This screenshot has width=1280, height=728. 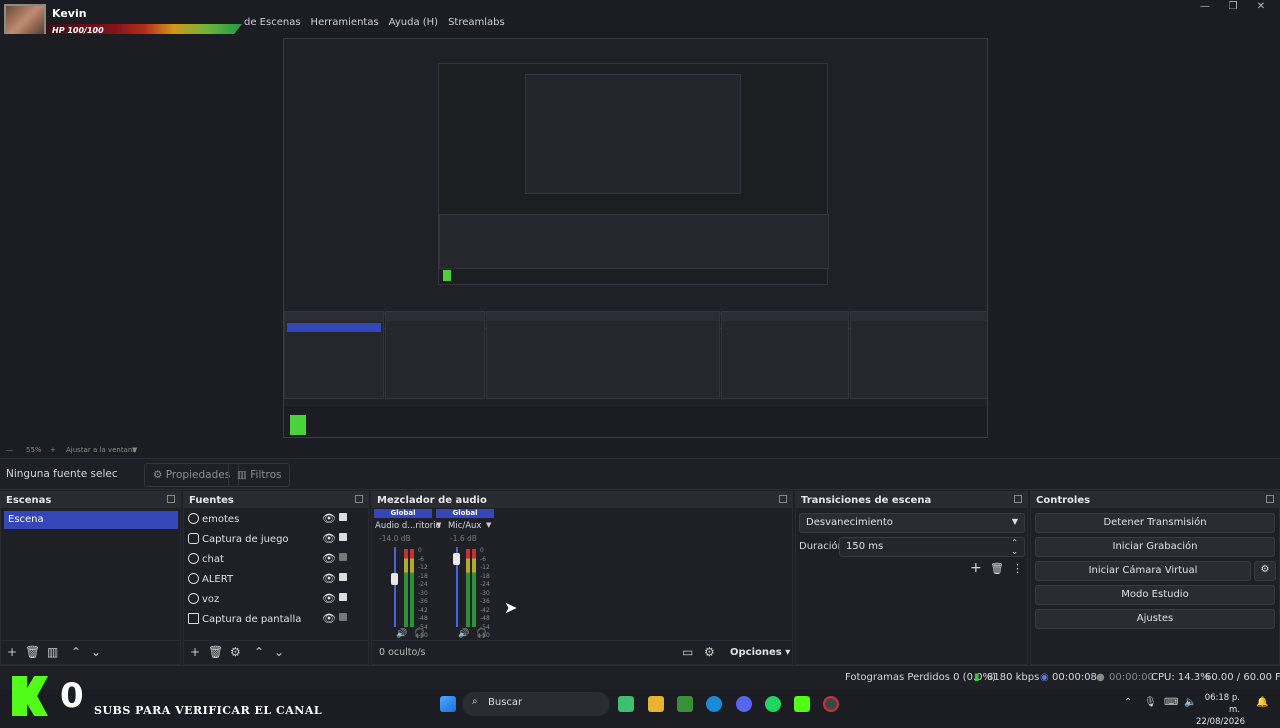 What do you see at coordinates (213, 559) in the screenshot?
I see `source-label: chat` at bounding box center [213, 559].